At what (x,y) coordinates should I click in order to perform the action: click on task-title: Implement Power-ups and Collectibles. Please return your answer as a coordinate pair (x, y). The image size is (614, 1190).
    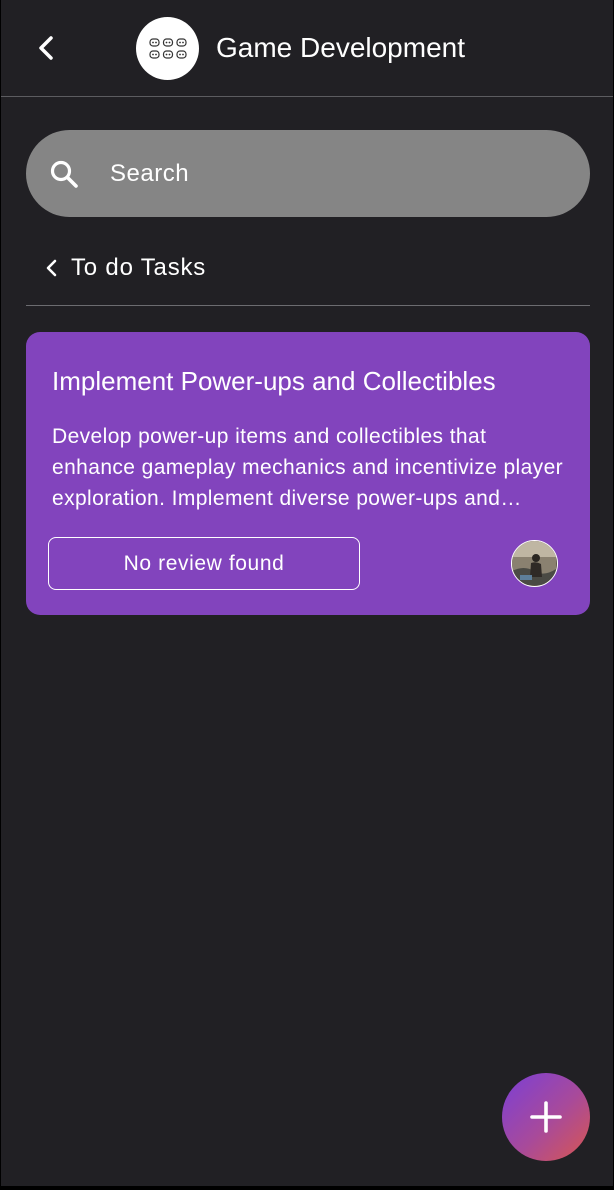
    Looking at the image, I should click on (274, 381).